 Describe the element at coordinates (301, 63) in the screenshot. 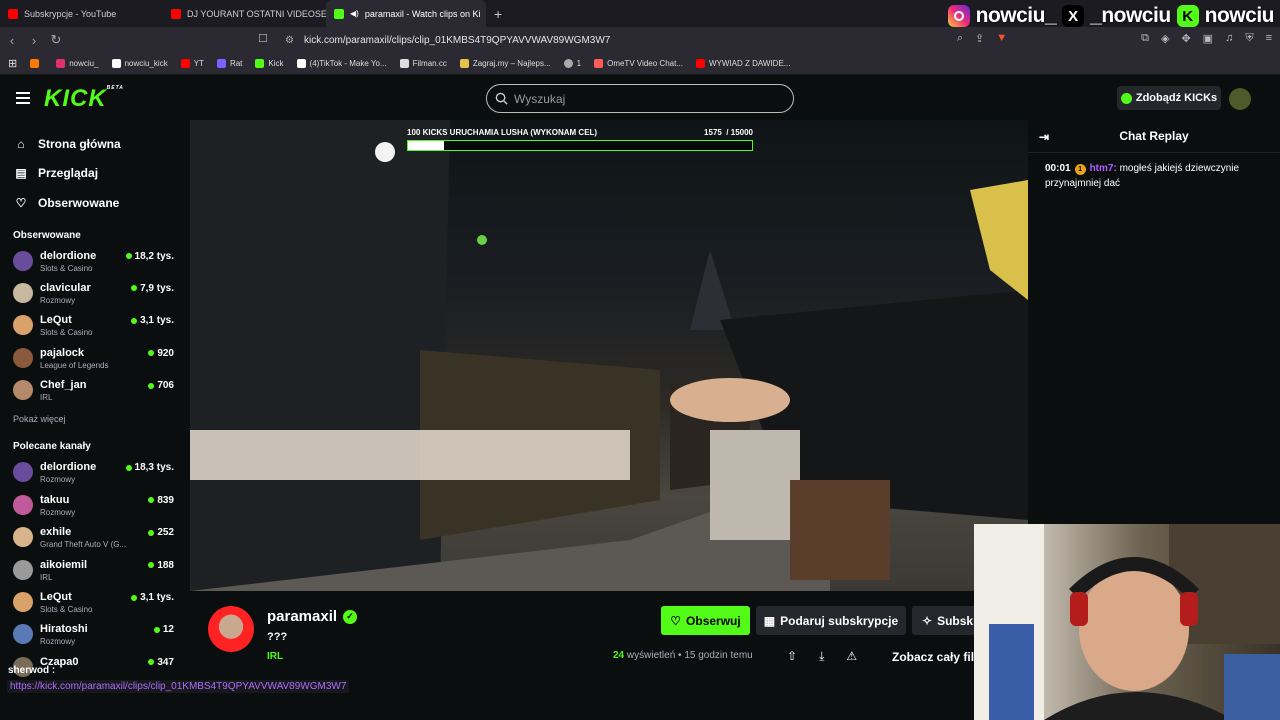

I see `tiktok-icon` at that location.